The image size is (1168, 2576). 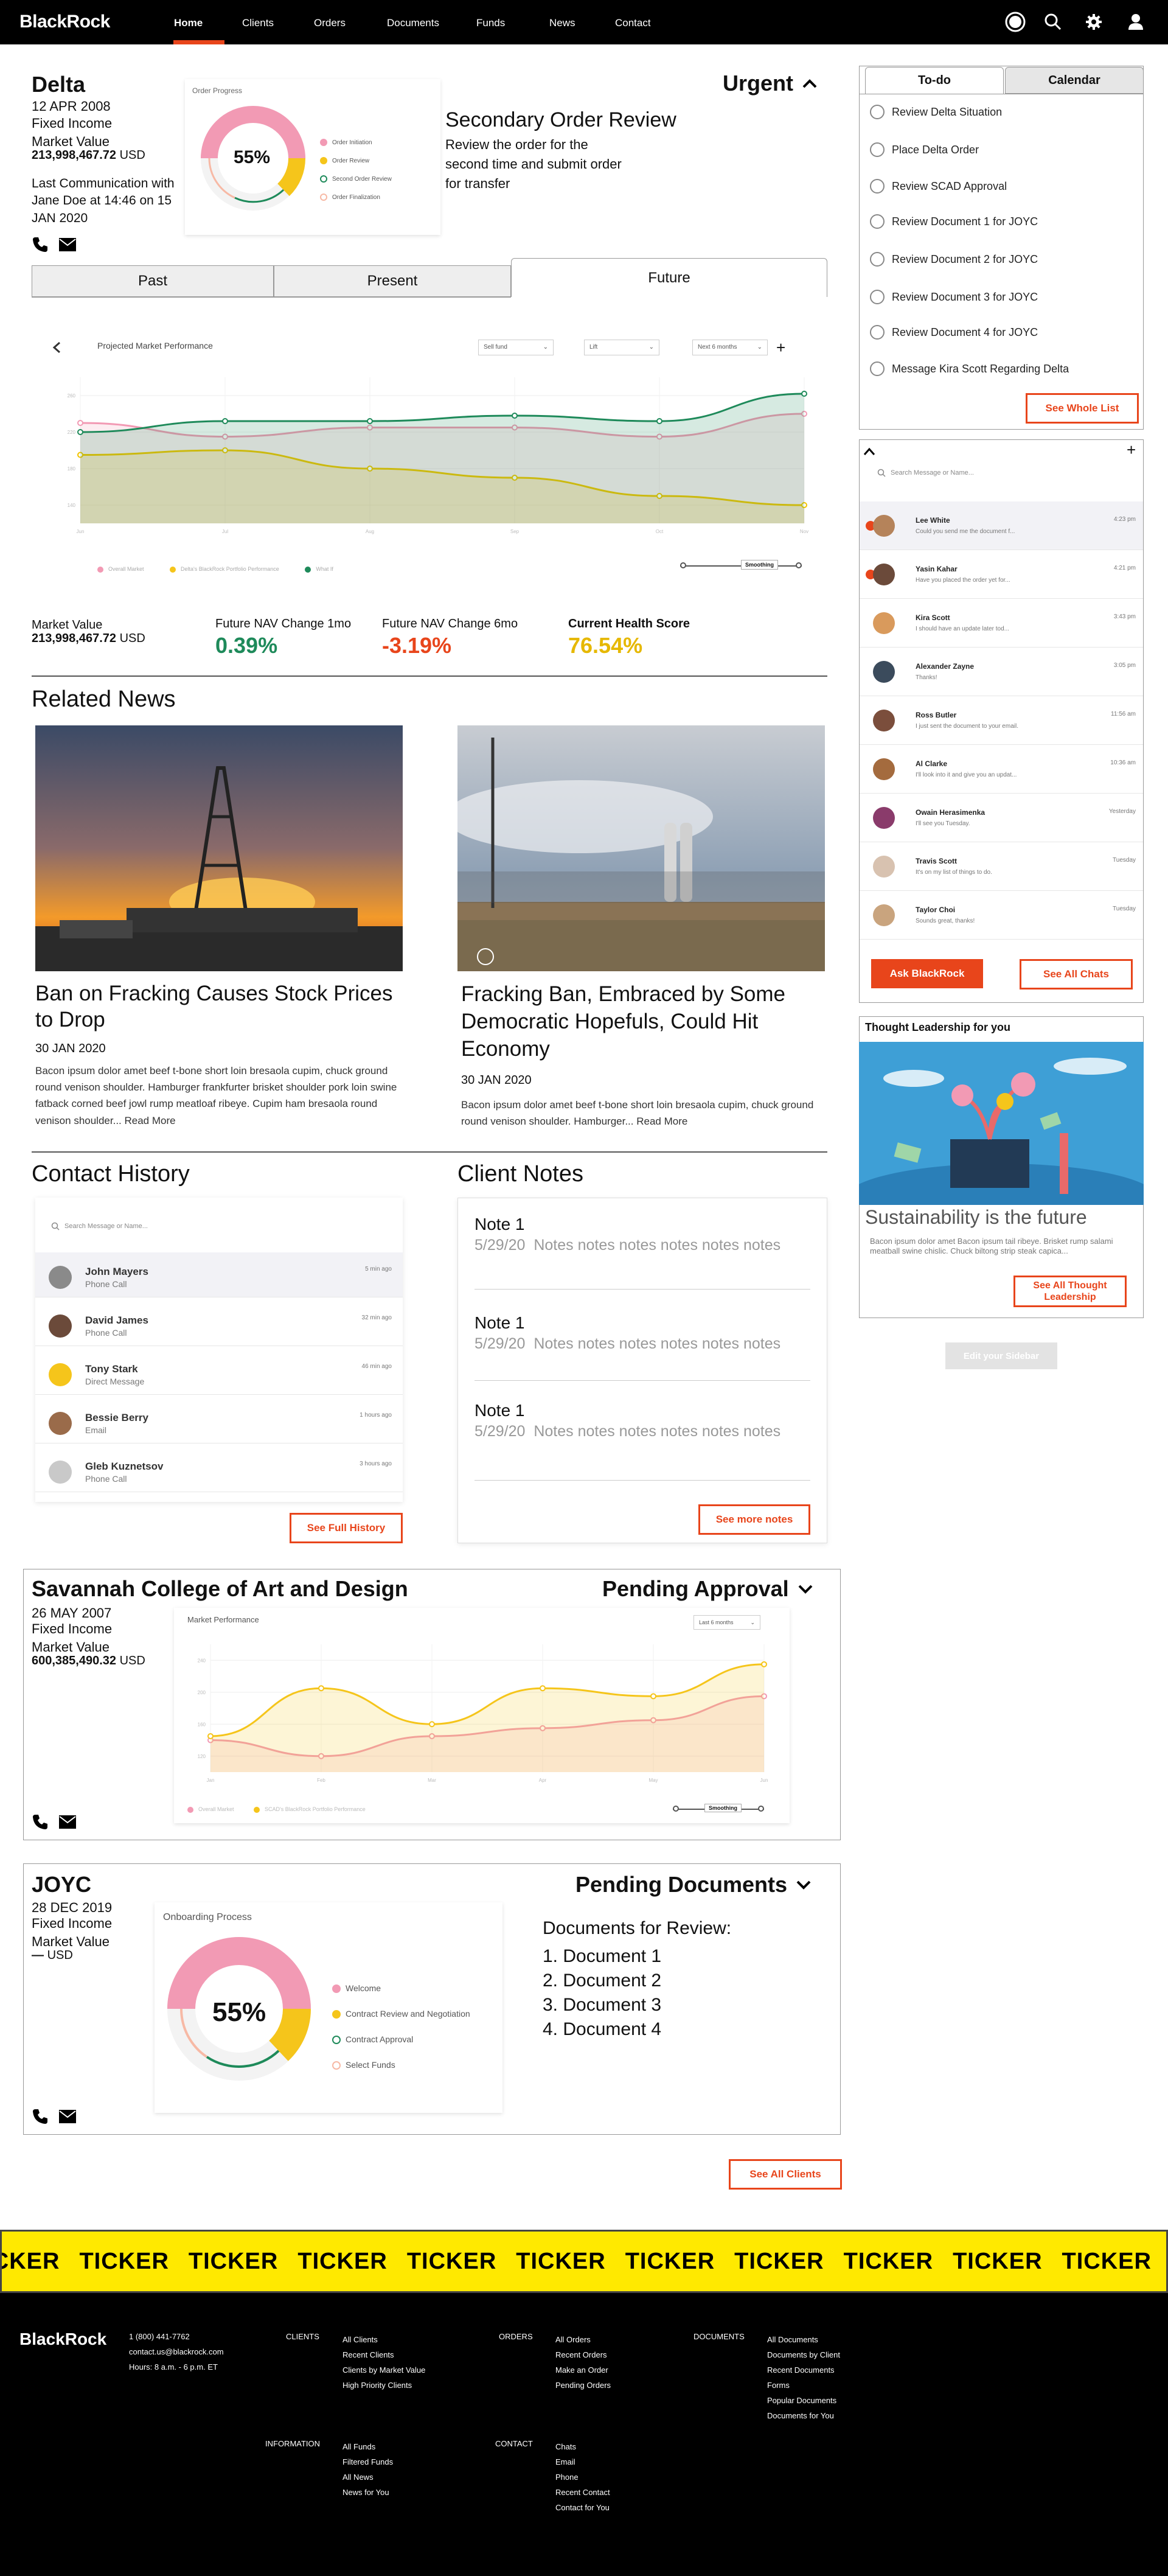 I want to click on footer-link: Recent Clients, so click(x=383, y=2354).